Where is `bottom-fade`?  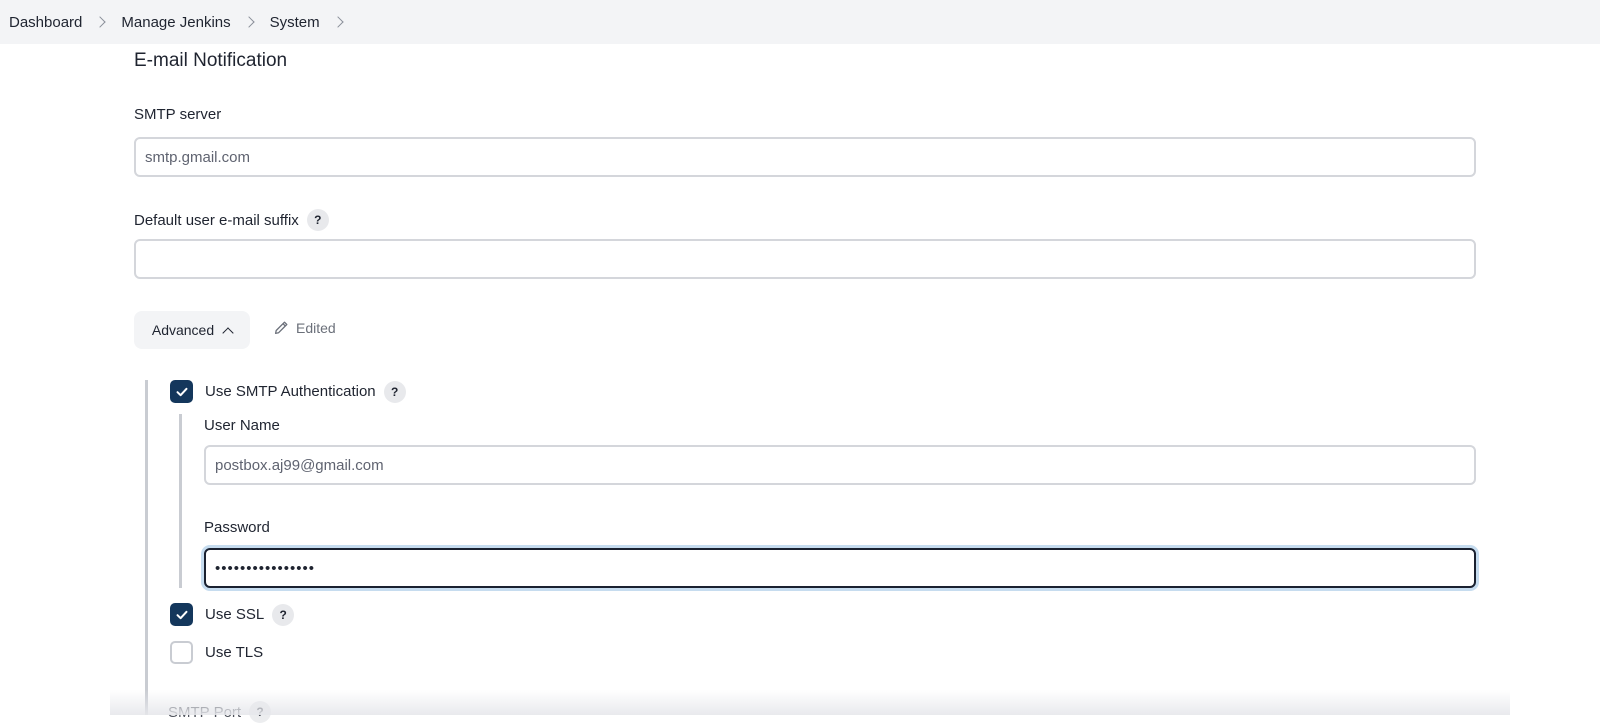 bottom-fade is located at coordinates (810, 702).